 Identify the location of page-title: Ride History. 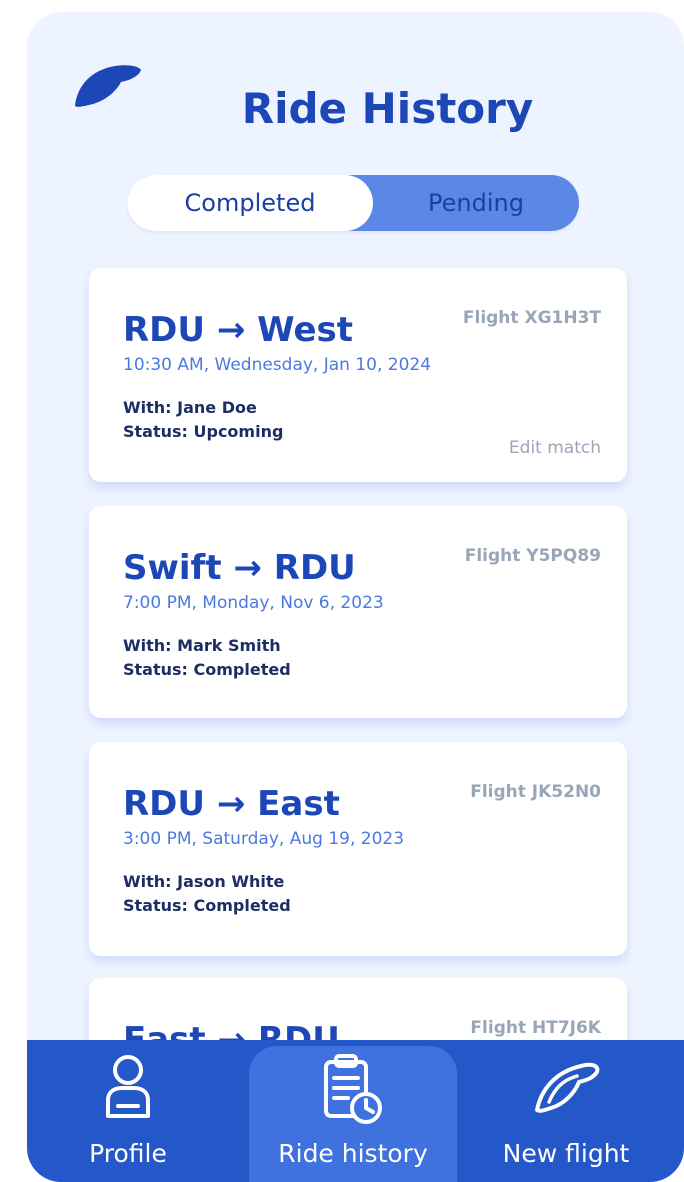
(387, 108).